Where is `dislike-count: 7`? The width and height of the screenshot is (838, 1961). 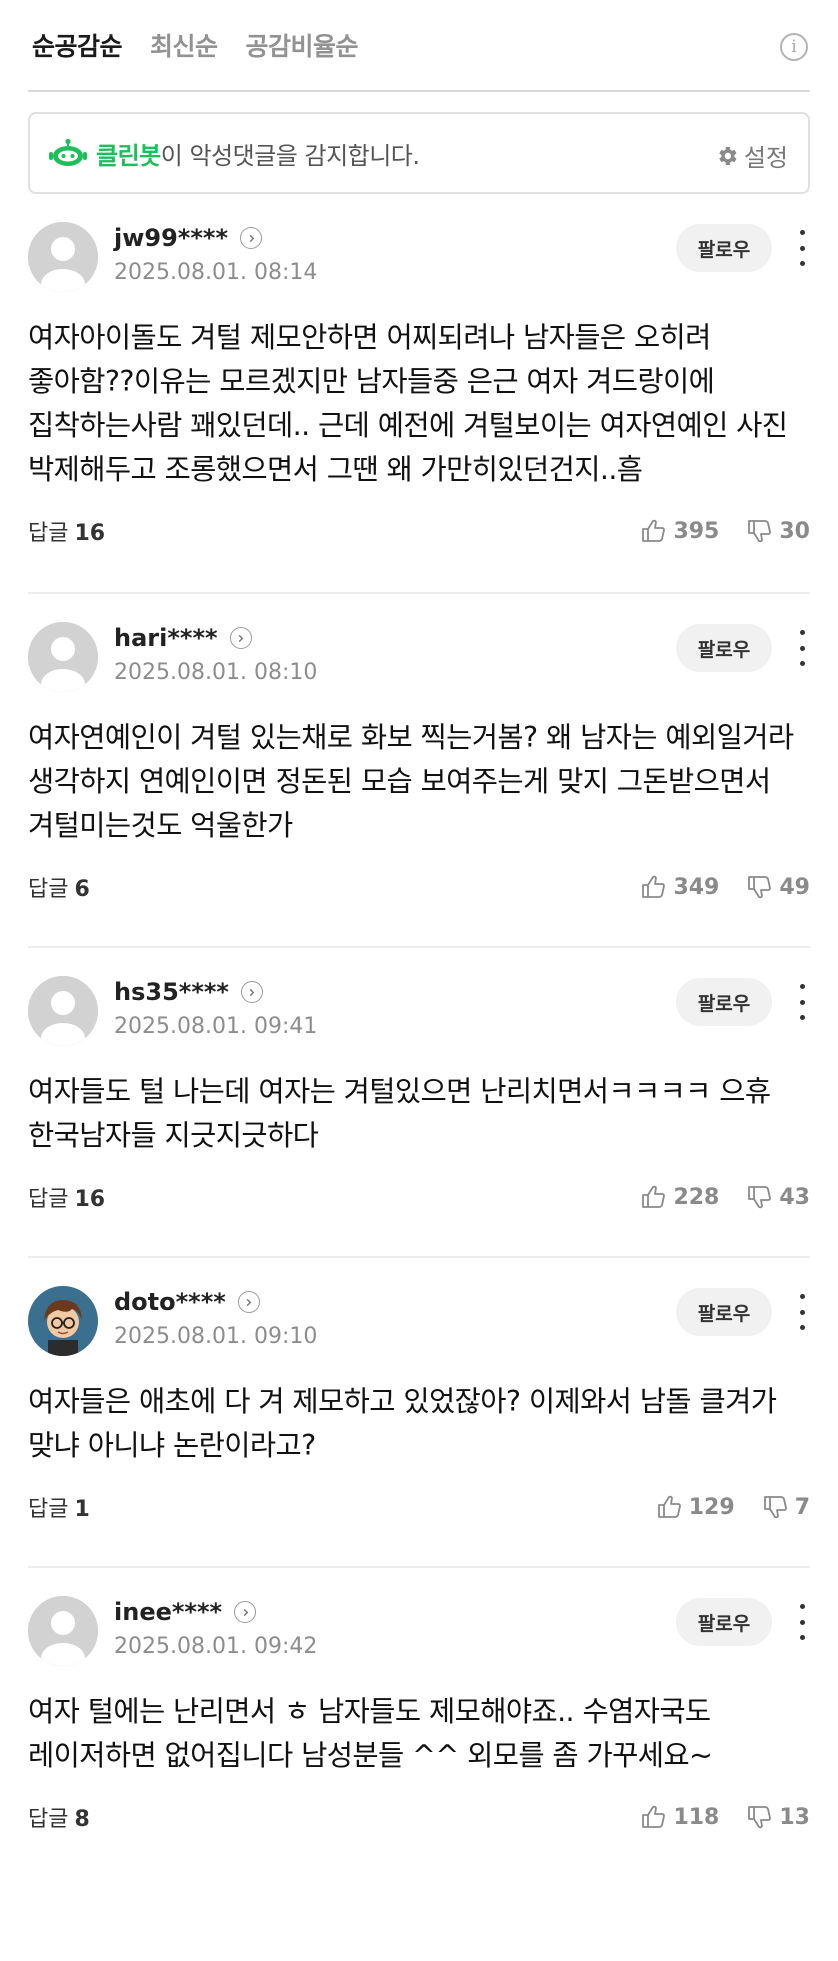 dislike-count: 7 is located at coordinates (802, 1507).